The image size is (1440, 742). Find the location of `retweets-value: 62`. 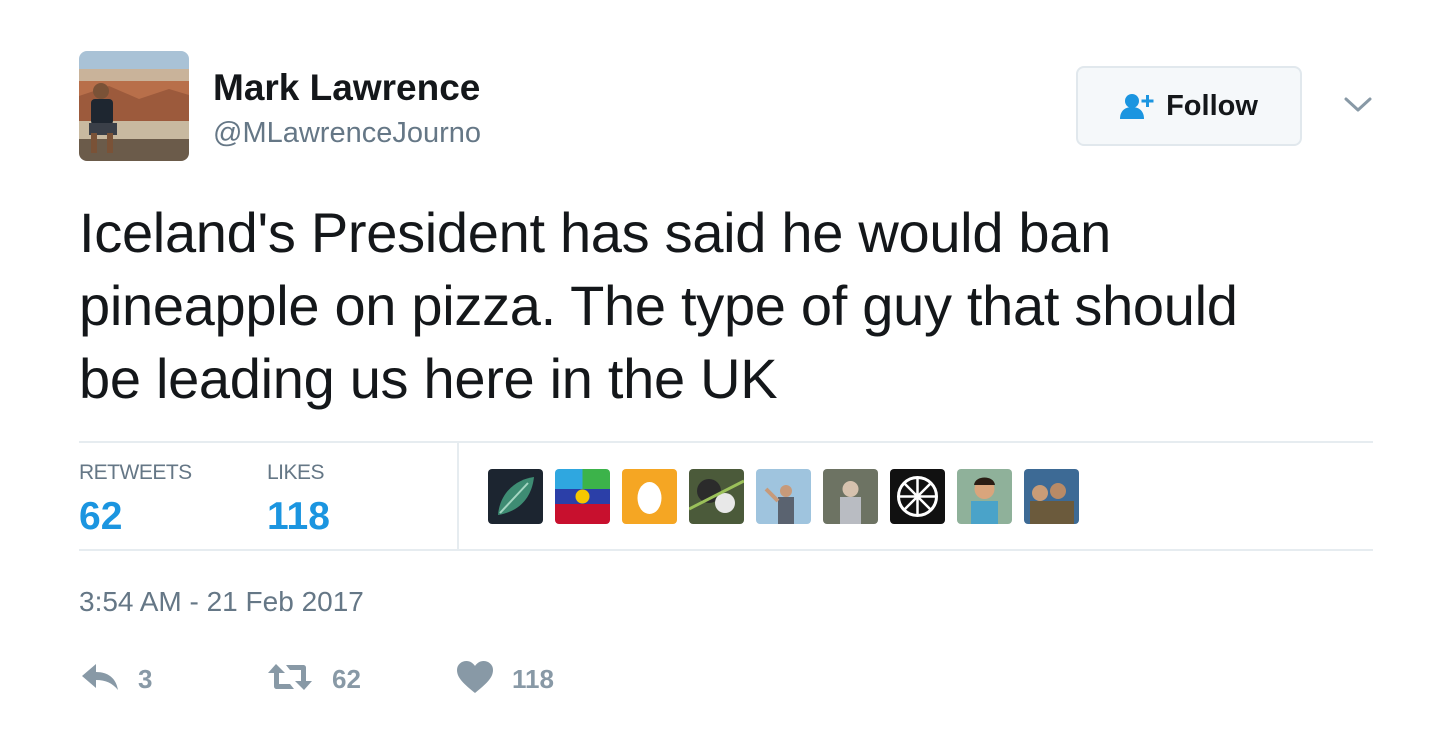

retweets-value: 62 is located at coordinates (101, 516).